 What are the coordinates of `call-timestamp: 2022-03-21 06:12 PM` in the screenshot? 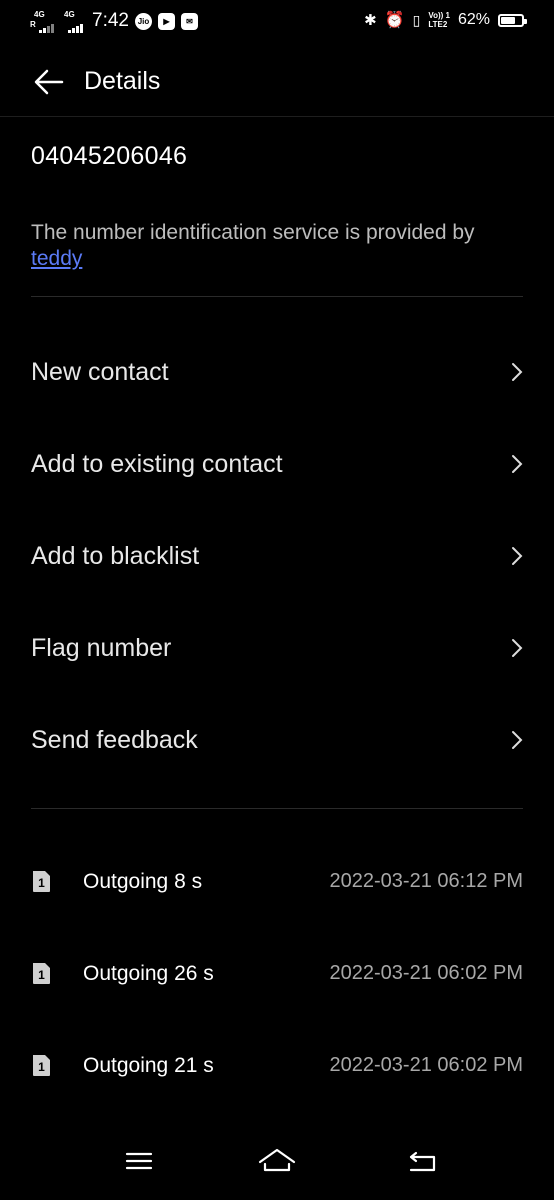 It's located at (426, 881).